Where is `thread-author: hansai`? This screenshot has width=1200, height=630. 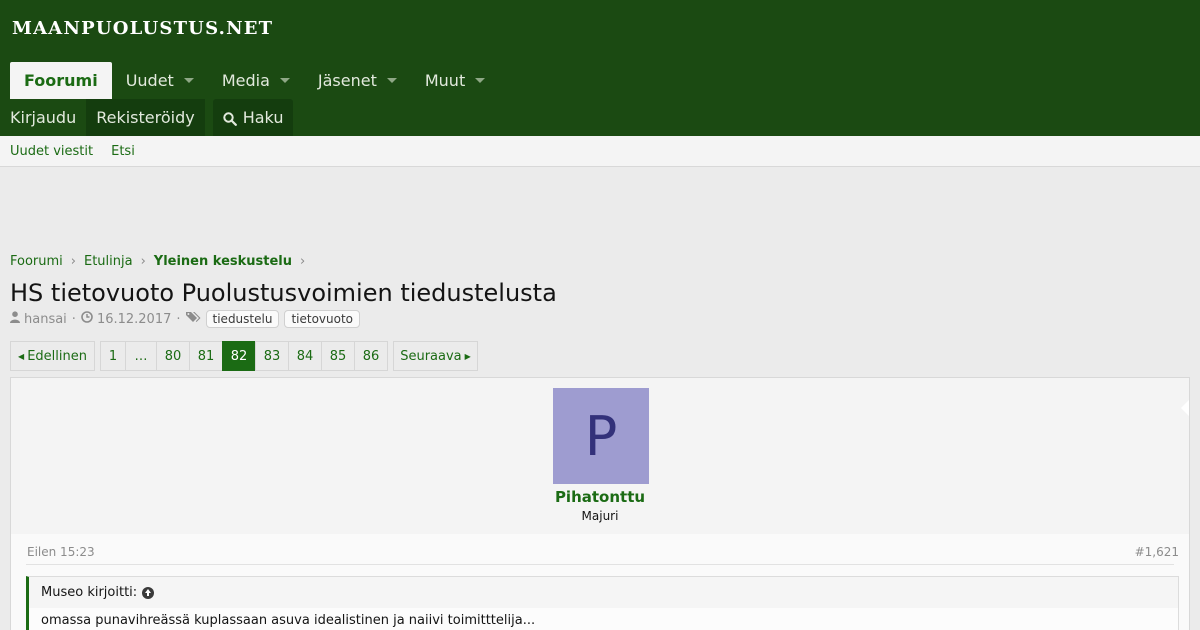
thread-author: hansai is located at coordinates (45, 319).